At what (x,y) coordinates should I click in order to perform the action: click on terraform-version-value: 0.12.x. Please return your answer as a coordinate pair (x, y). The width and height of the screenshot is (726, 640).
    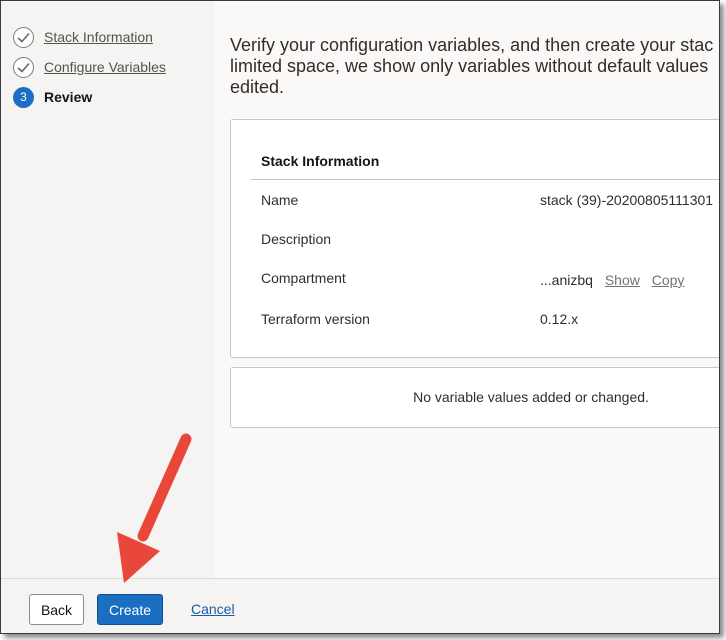
    Looking at the image, I should click on (559, 319).